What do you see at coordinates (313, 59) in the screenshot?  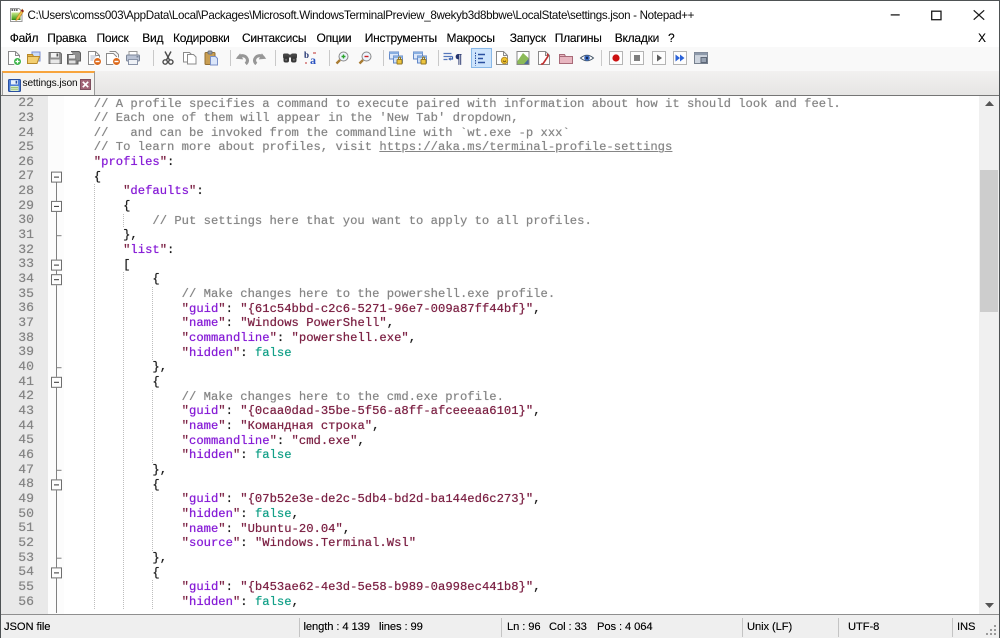 I see `svg-text: a` at bounding box center [313, 59].